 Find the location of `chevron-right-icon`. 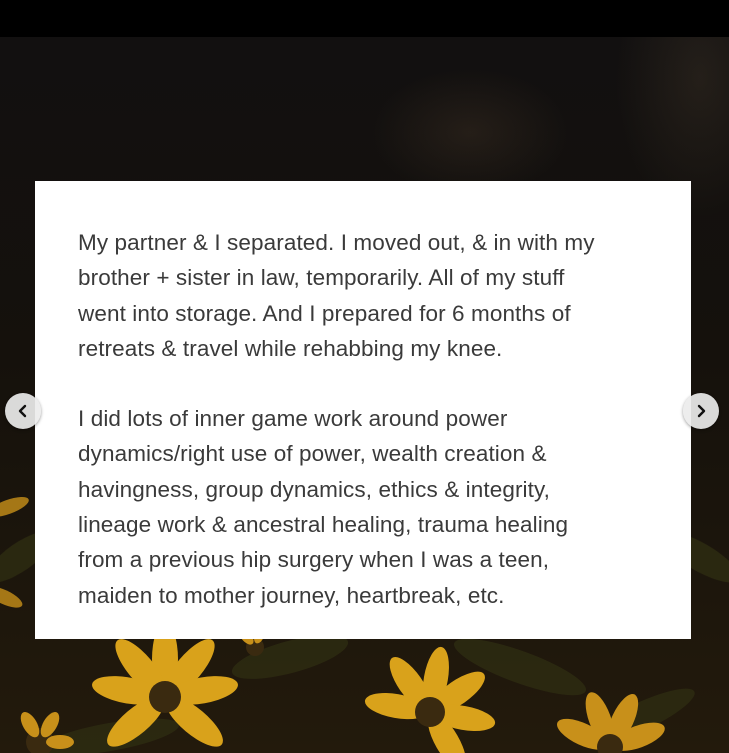

chevron-right-icon is located at coordinates (701, 411).